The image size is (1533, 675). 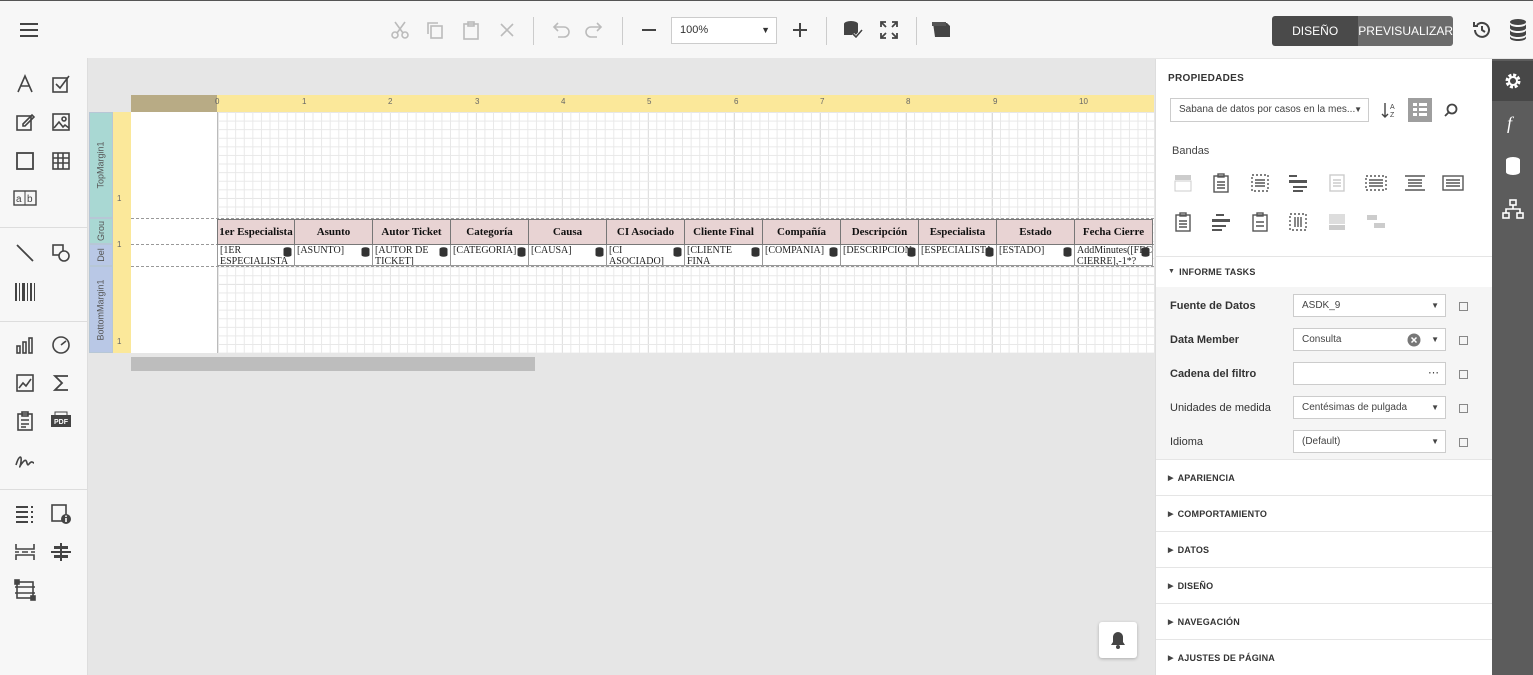 What do you see at coordinates (435, 30) in the screenshot?
I see `copy-icon` at bounding box center [435, 30].